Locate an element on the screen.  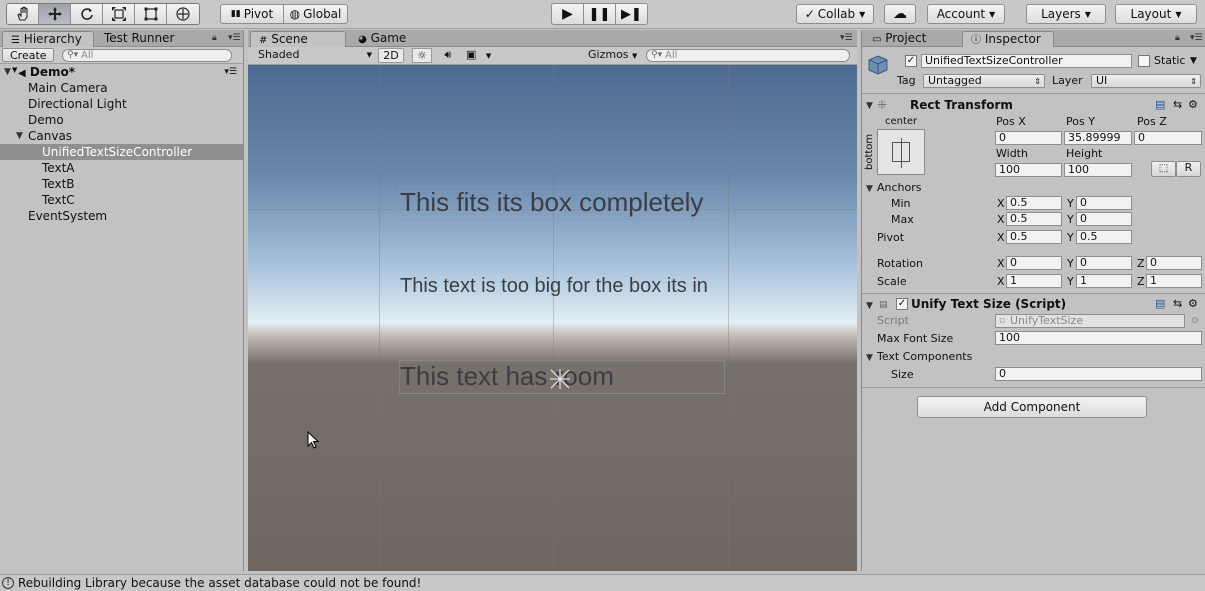
effects-dropdown: ▣ ▼ is located at coordinates (482, 55).